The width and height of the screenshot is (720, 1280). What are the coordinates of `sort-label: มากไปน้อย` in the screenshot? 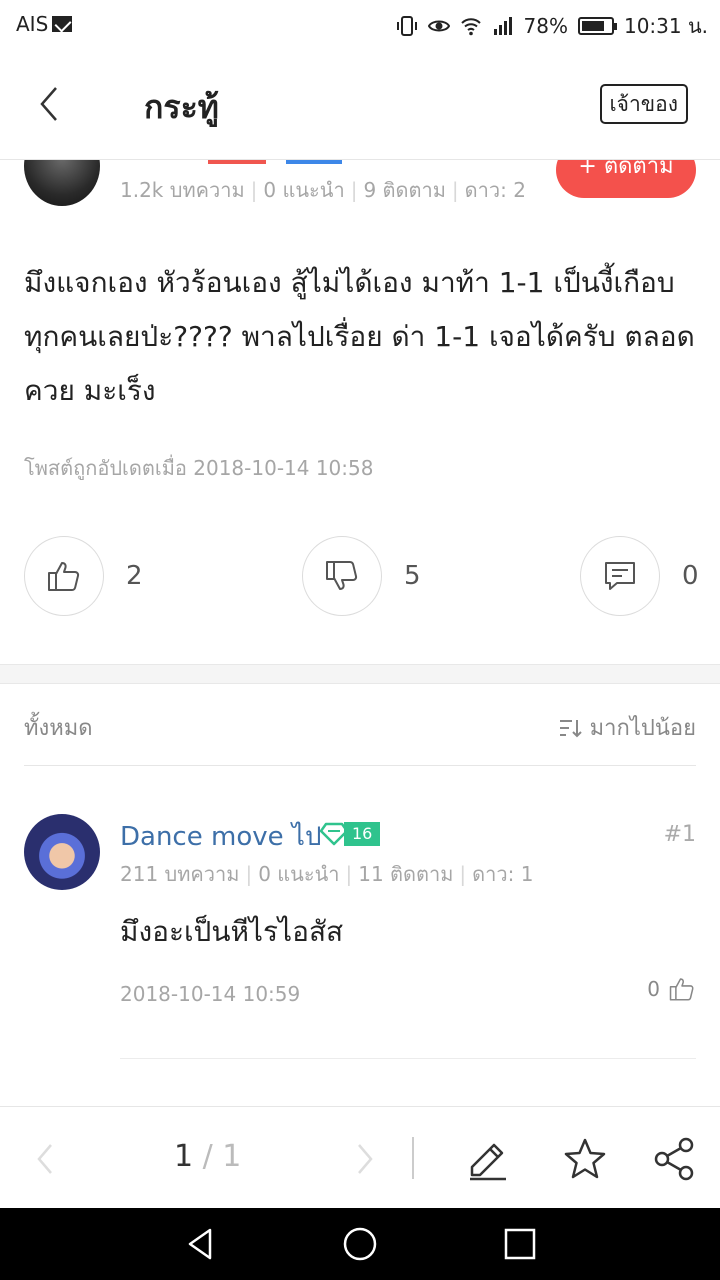 It's located at (642, 728).